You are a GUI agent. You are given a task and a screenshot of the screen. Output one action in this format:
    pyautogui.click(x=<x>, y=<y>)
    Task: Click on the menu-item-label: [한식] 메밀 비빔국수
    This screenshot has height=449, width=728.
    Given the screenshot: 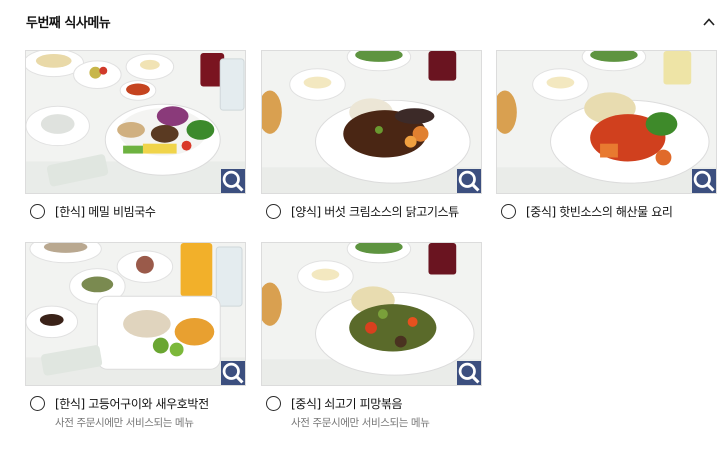 What is the action you would take?
    pyautogui.click(x=105, y=212)
    